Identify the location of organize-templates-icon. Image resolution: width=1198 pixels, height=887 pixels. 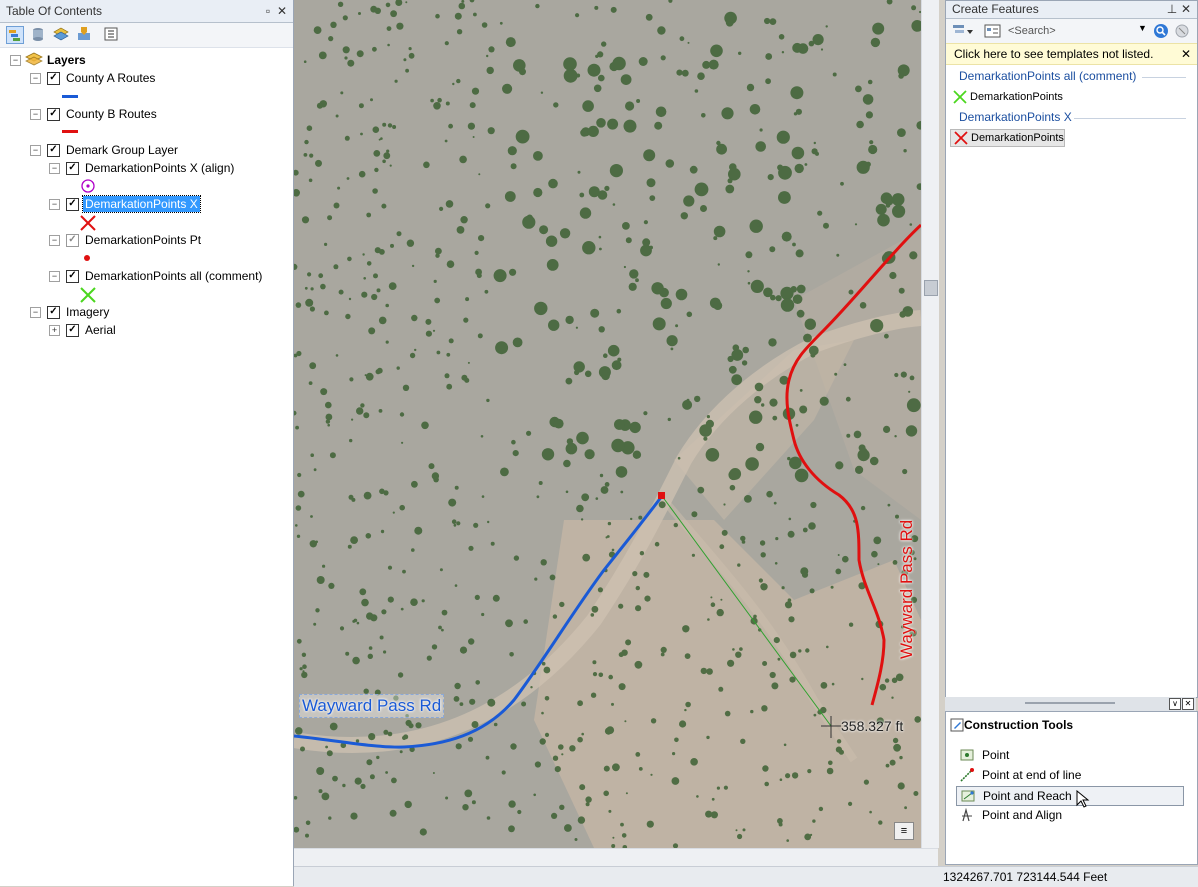
(993, 31).